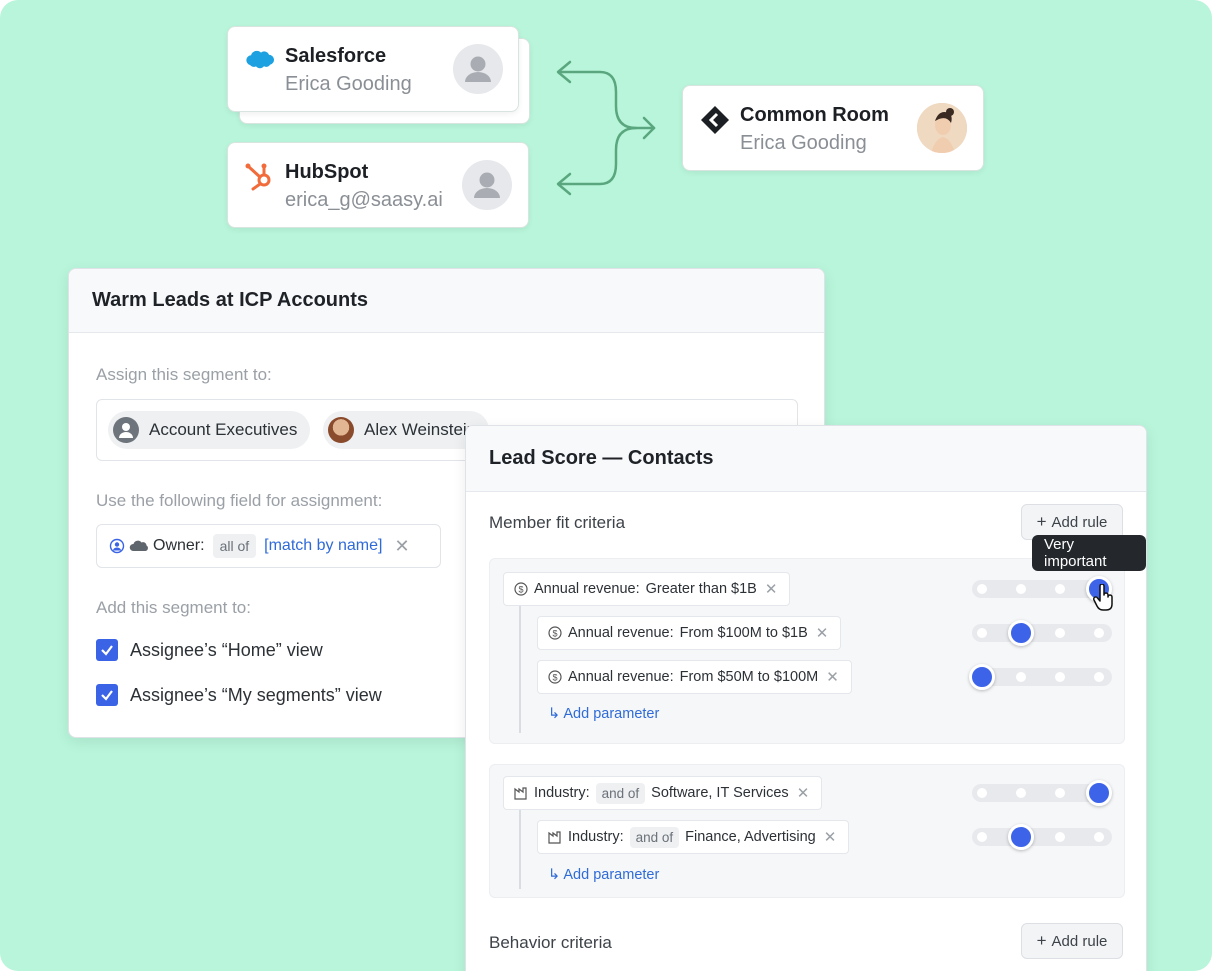 This screenshot has height=971, width=1212. I want to click on rule-value: Software, IT Services, so click(720, 793).